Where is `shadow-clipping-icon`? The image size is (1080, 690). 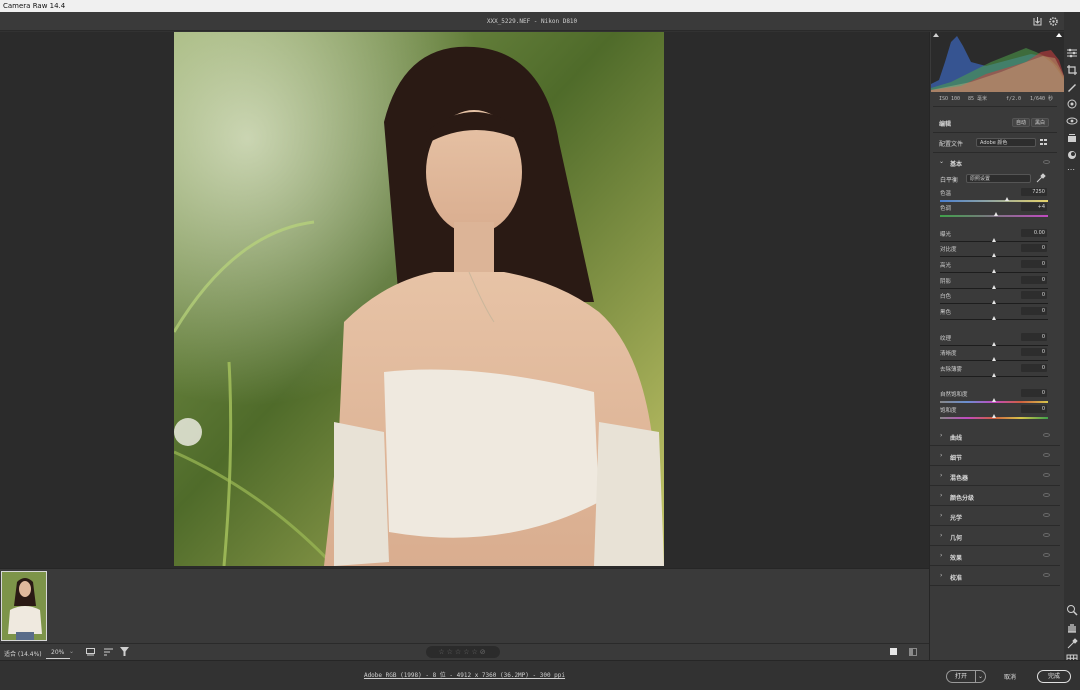 shadow-clipping-icon is located at coordinates (936, 35).